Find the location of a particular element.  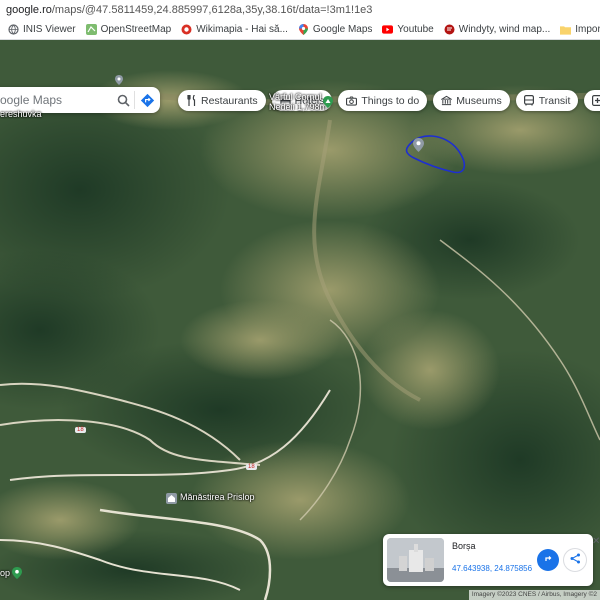

share-icon is located at coordinates (575, 560).